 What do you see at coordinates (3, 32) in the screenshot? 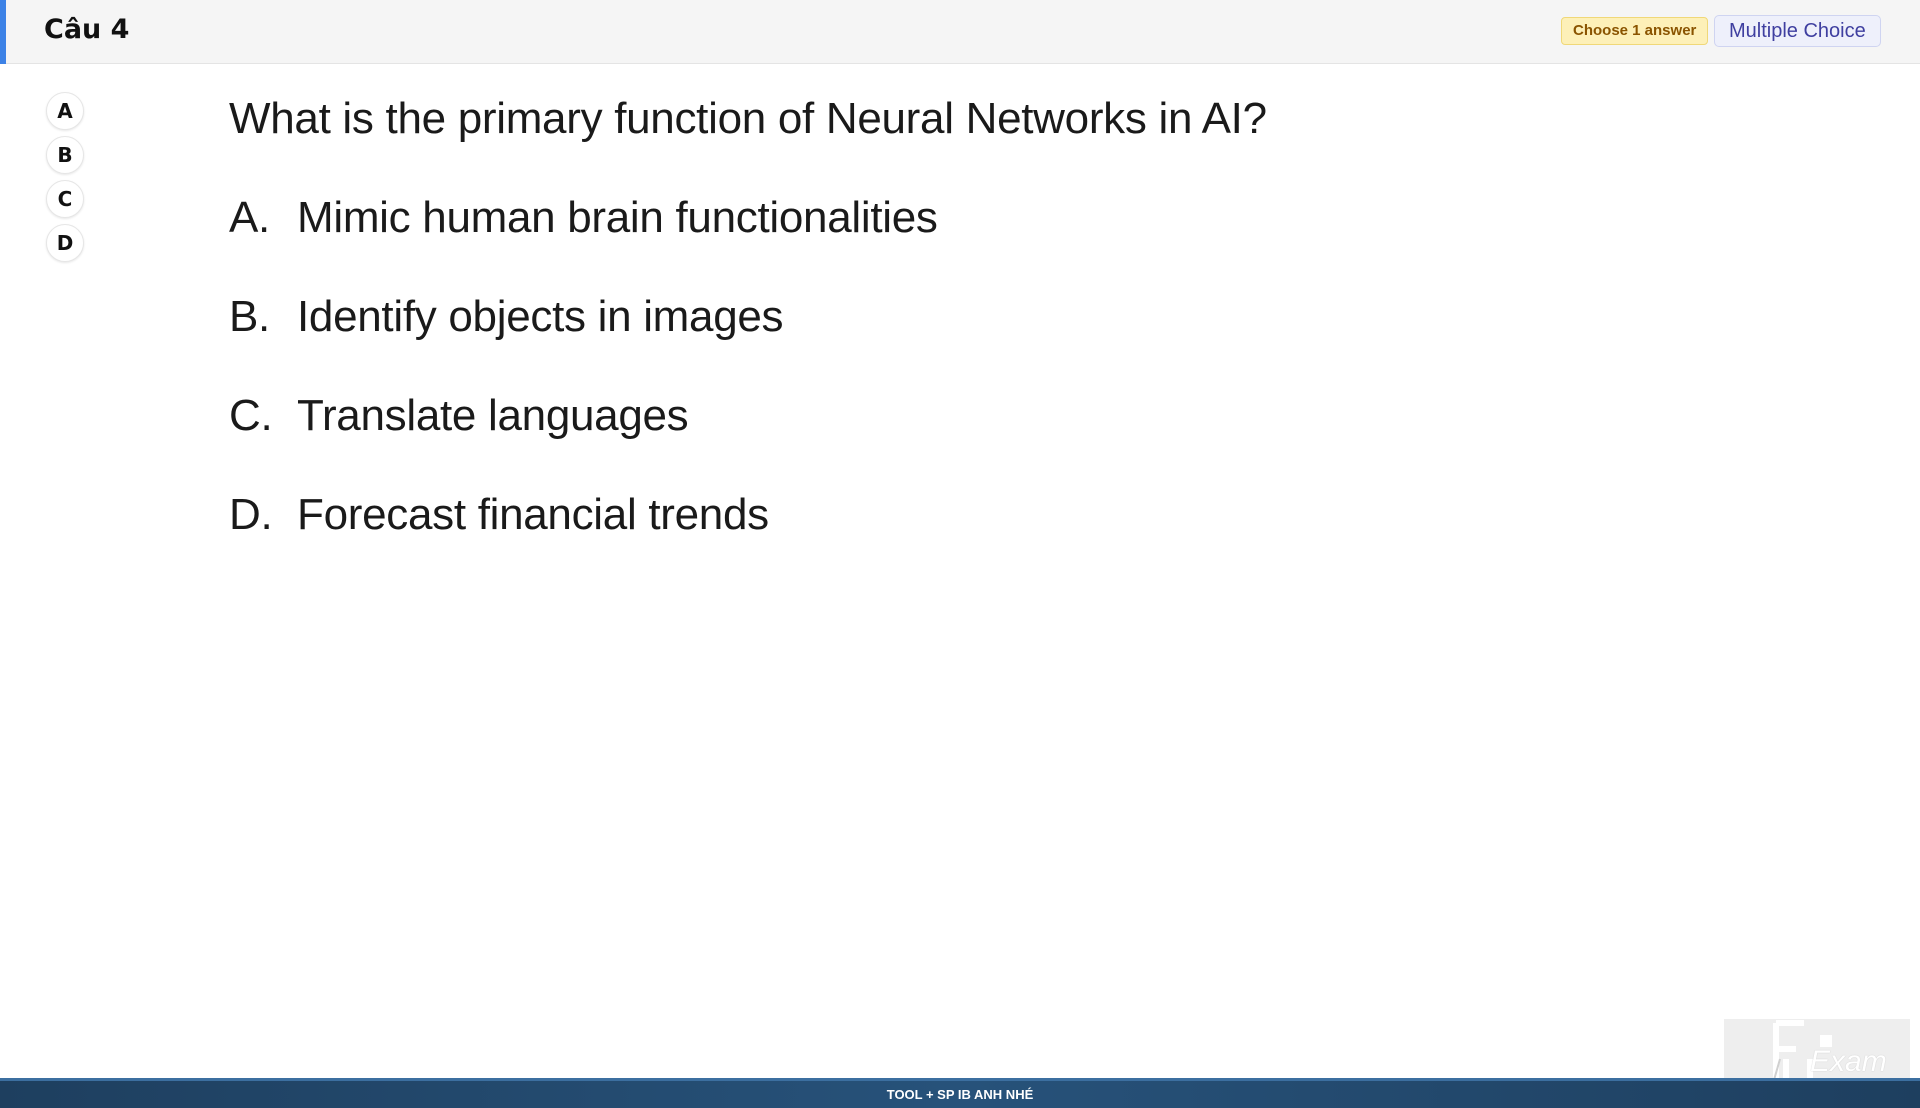
I see `header-accent-bar` at bounding box center [3, 32].